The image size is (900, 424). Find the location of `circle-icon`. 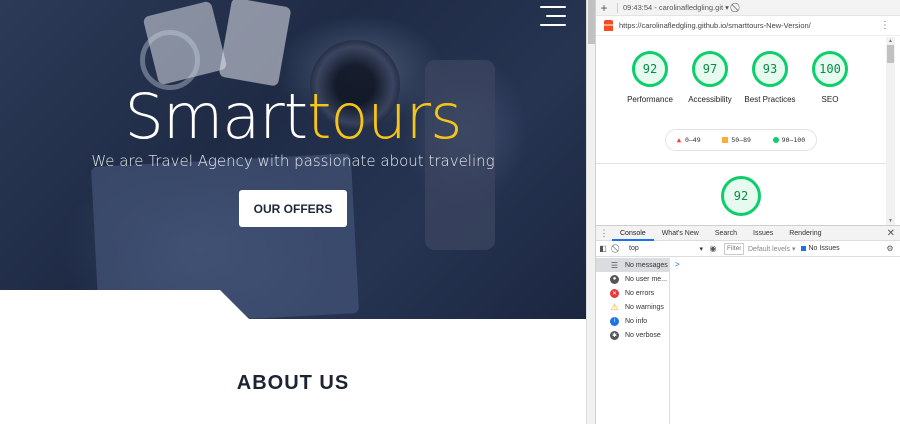

circle-icon is located at coordinates (775, 140).